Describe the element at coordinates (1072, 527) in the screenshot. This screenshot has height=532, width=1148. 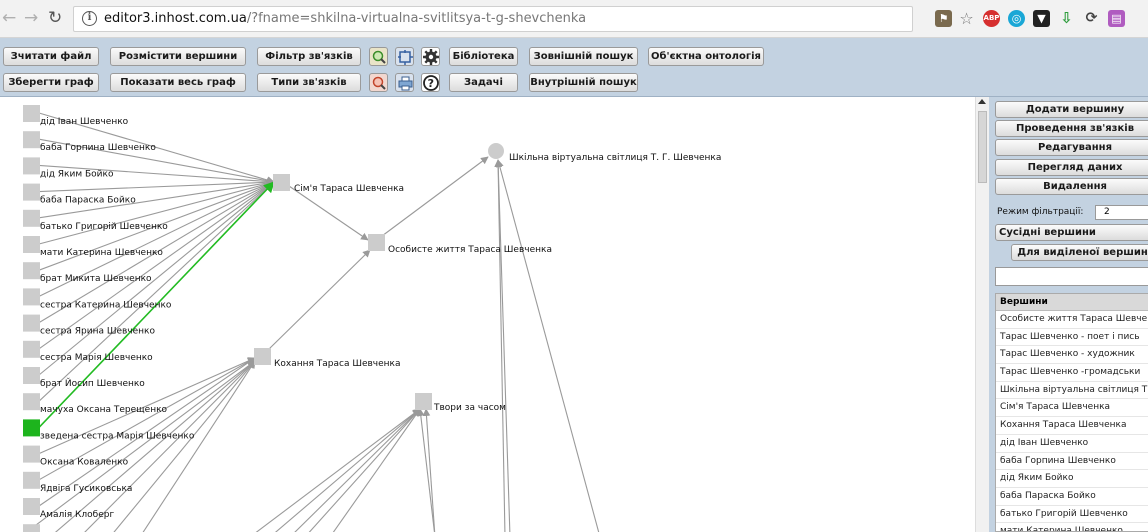
I see `nodes-list-item: мати Катерина Шевченко` at that location.